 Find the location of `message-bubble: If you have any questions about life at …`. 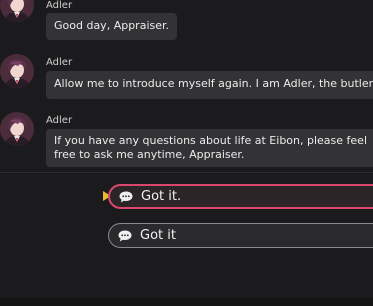

message-bubble: If you have any questions about life at … is located at coordinates (209, 148).